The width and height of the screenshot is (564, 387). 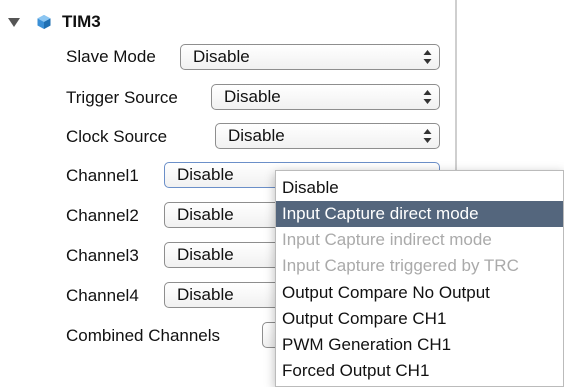 What do you see at coordinates (387, 239) in the screenshot?
I see `dropdown-option-input-capture-indirect: Input Capture indirect mode` at bounding box center [387, 239].